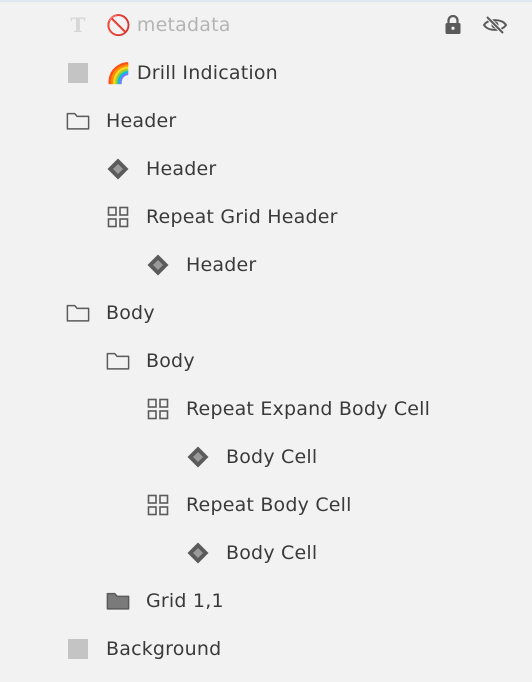  I want to click on layer-row-header-nested-component: Header, so click(266, 265).